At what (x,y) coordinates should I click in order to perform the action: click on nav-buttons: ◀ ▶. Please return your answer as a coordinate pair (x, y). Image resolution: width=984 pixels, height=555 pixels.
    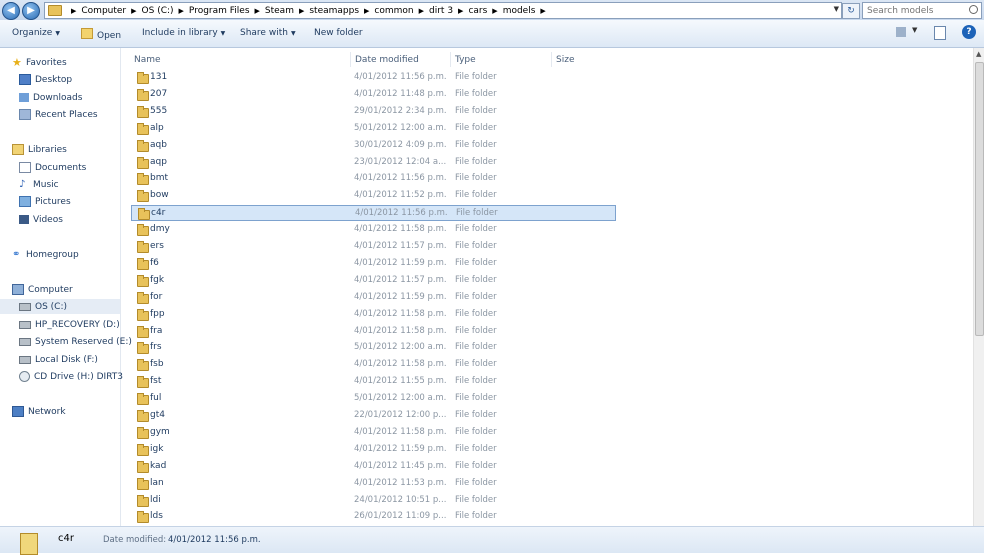
    Looking at the image, I should click on (22, 10).